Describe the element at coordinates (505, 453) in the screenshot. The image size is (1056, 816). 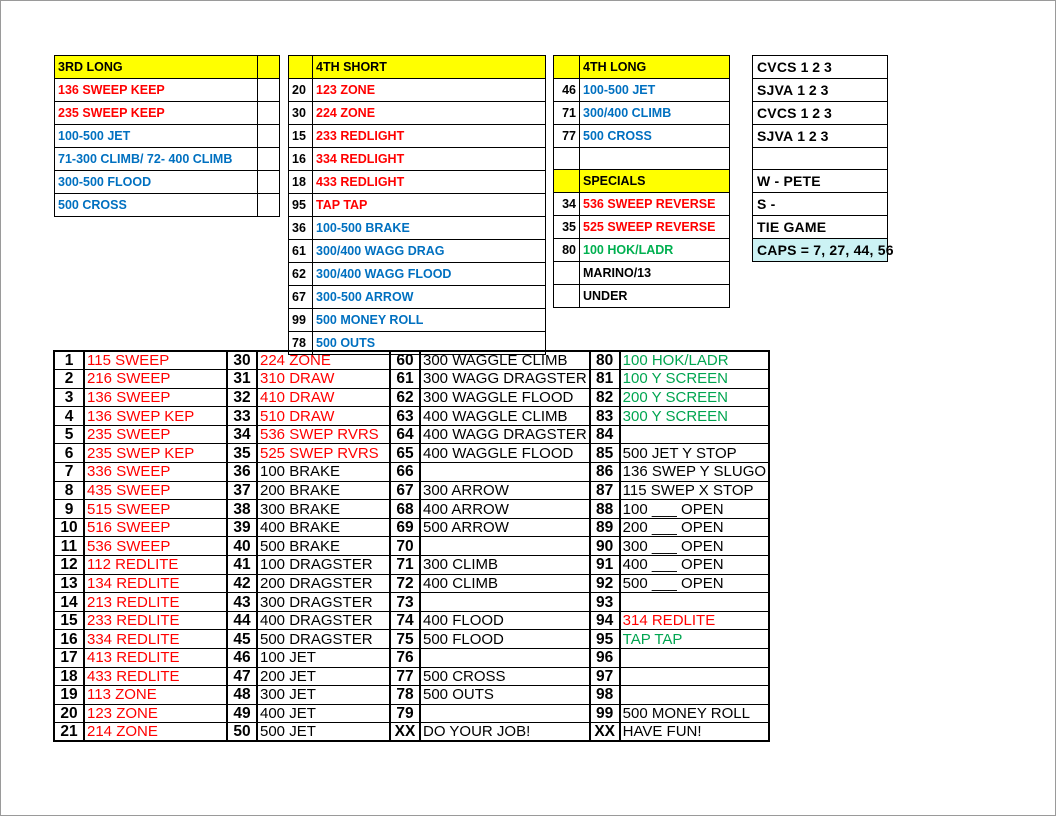
I see `play-name: 400 WAGGLE FLOOD` at that location.